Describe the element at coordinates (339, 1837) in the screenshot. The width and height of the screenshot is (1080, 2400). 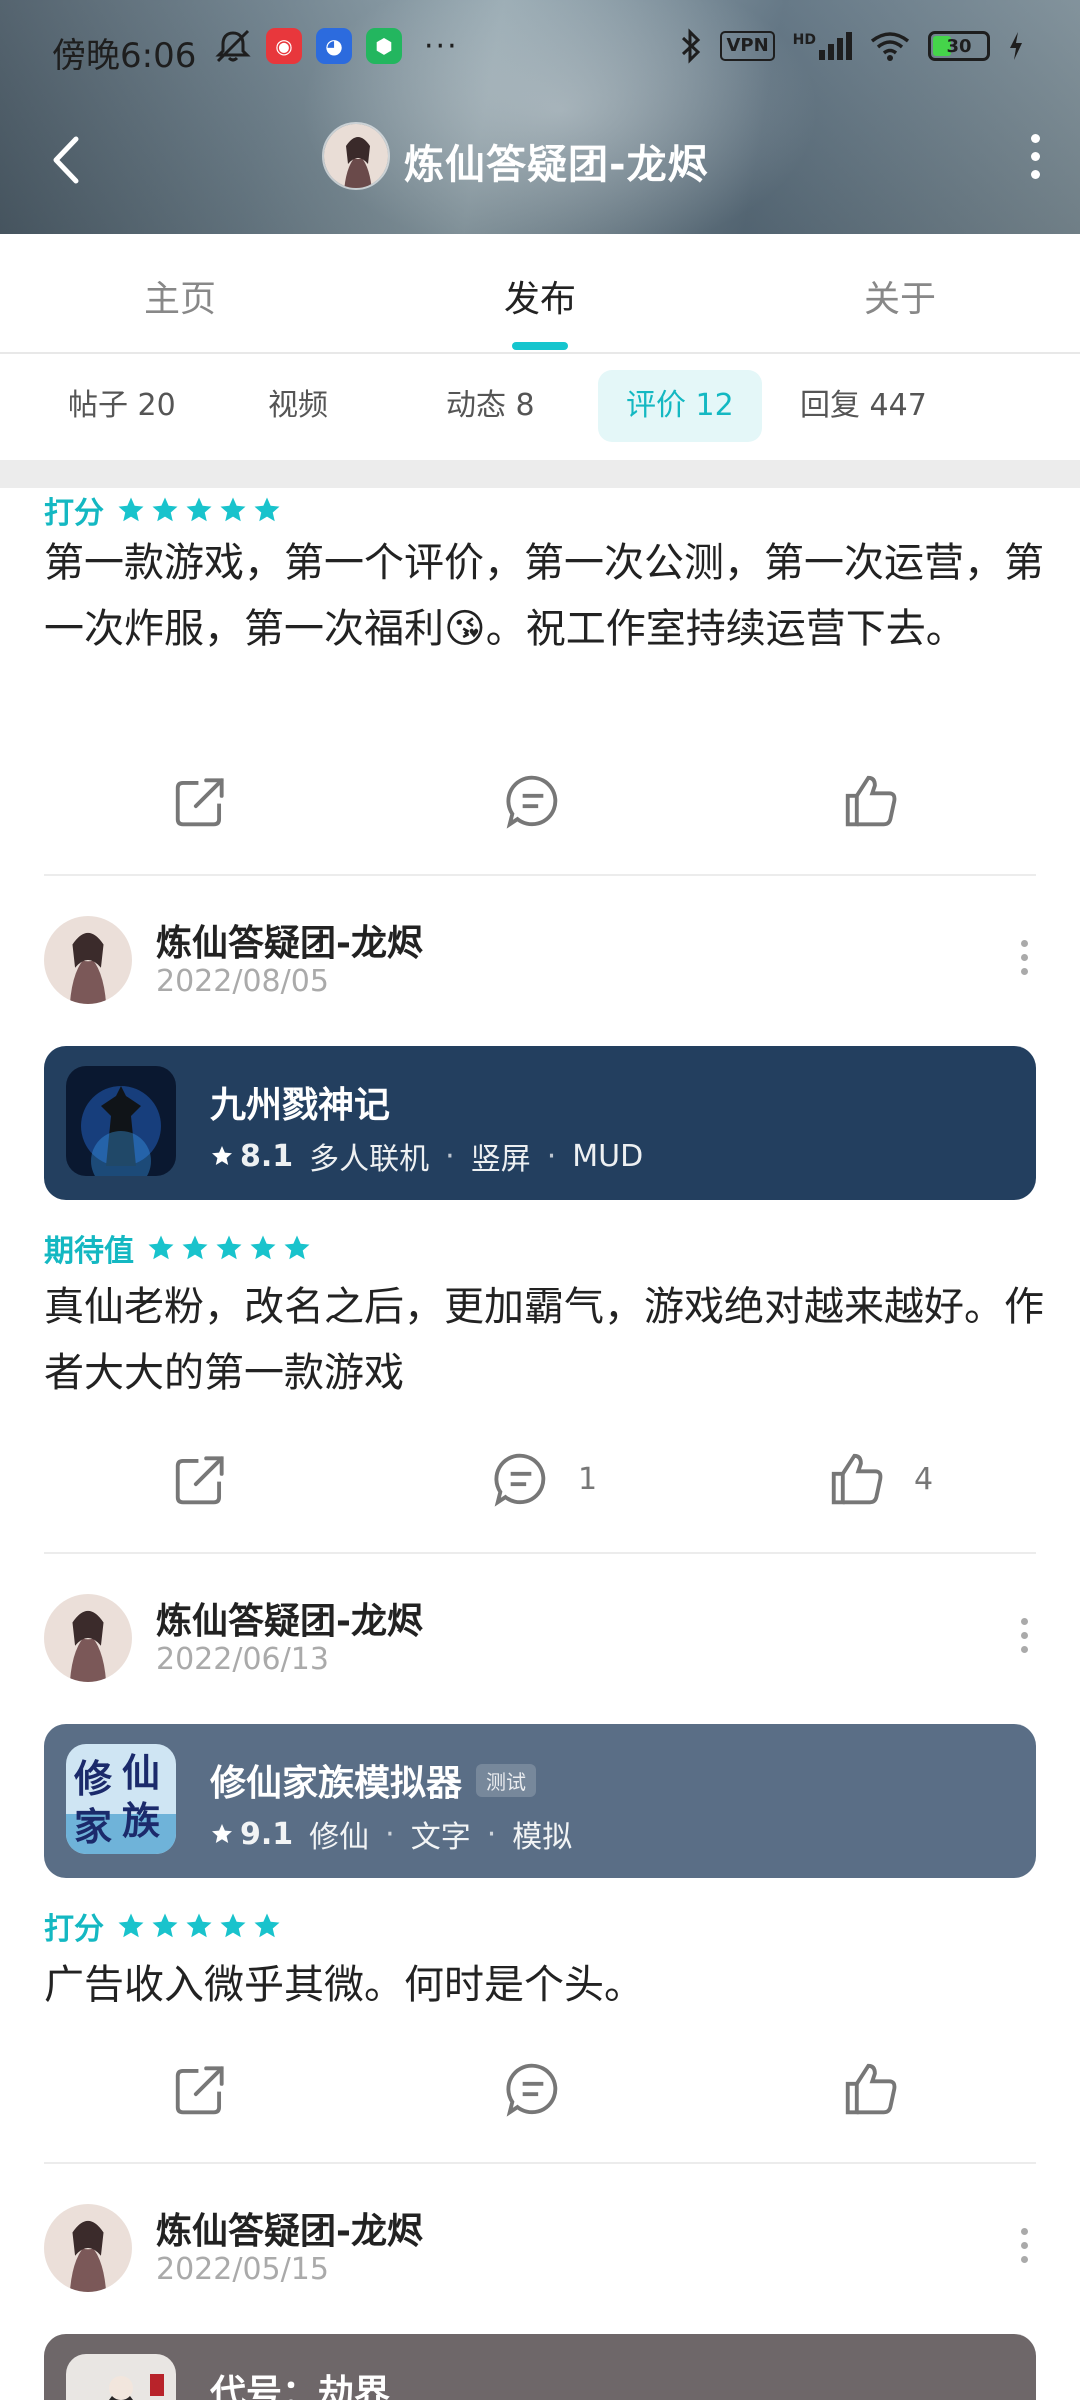
I see `game-tag: 修仙` at that location.